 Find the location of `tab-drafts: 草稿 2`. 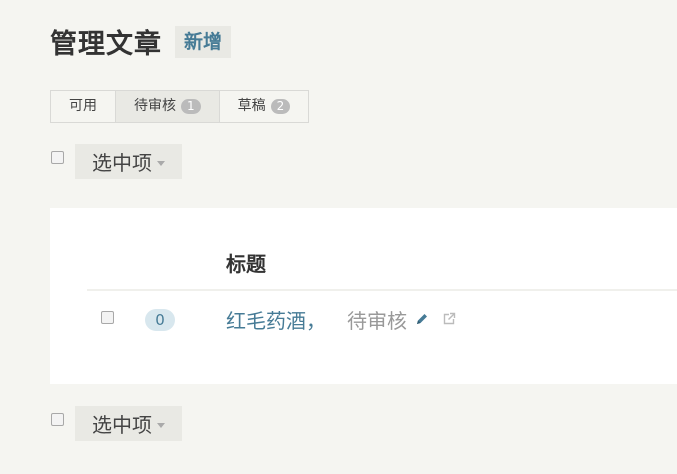

tab-drafts: 草稿 2 is located at coordinates (264, 106).